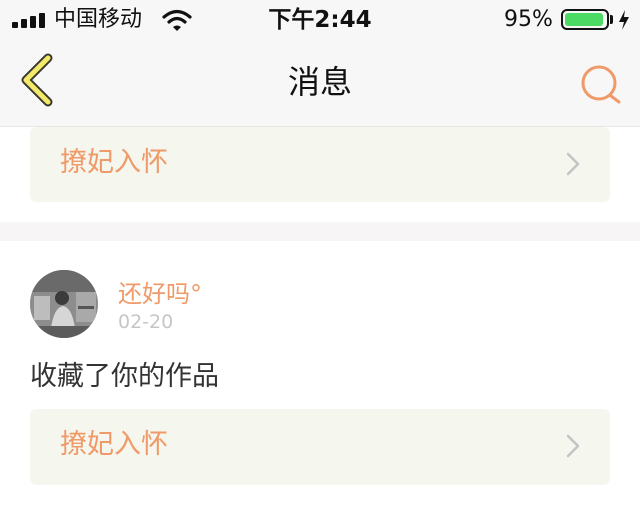  What do you see at coordinates (320, 20) in the screenshot?
I see `status-bar: 中国移动 下午2:44 95%` at bounding box center [320, 20].